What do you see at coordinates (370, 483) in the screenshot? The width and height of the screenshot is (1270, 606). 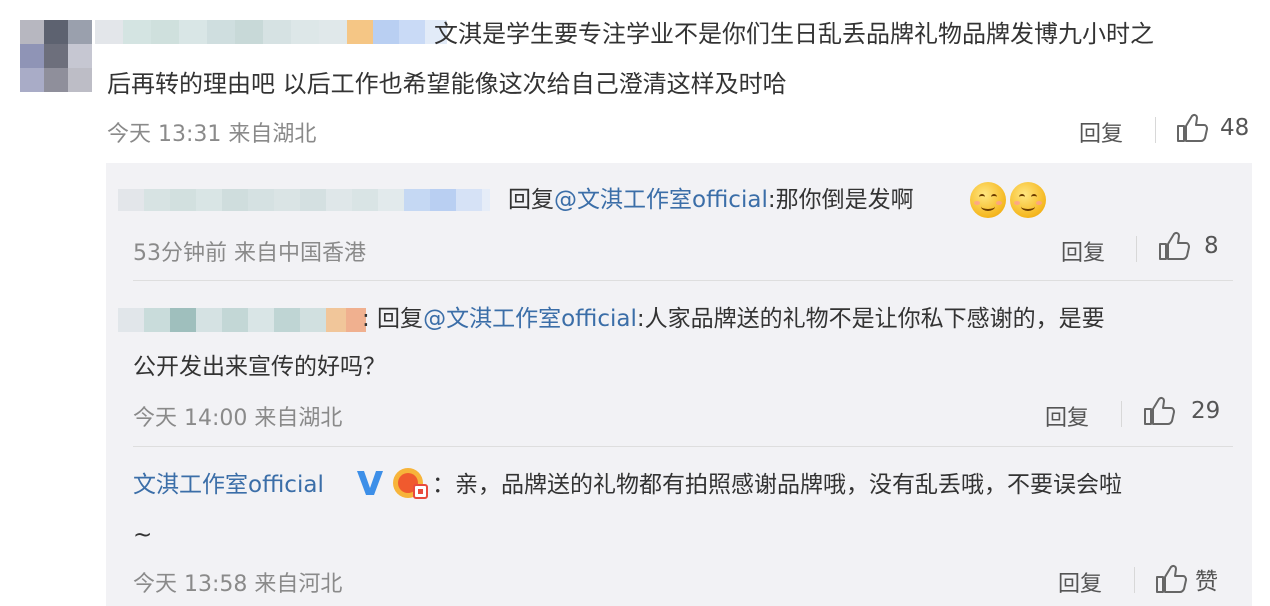 I see `verified-v-icon` at bounding box center [370, 483].